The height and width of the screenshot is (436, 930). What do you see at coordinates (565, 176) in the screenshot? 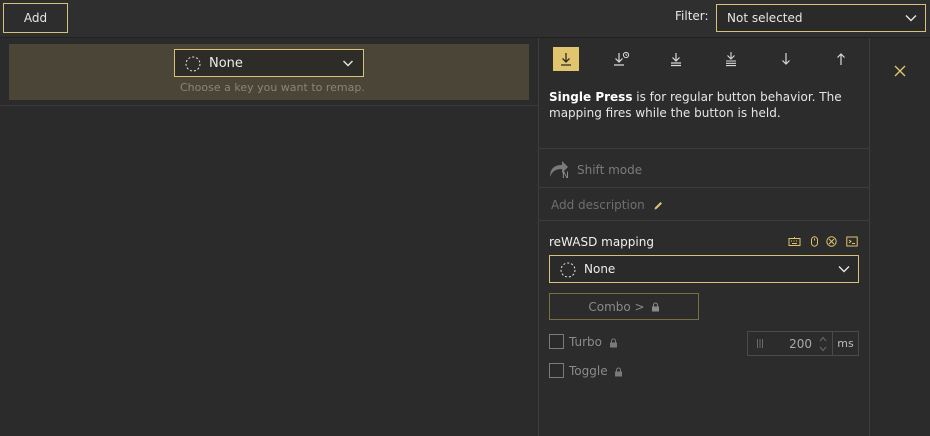
I see `shift-mode-badge: N` at bounding box center [565, 176].